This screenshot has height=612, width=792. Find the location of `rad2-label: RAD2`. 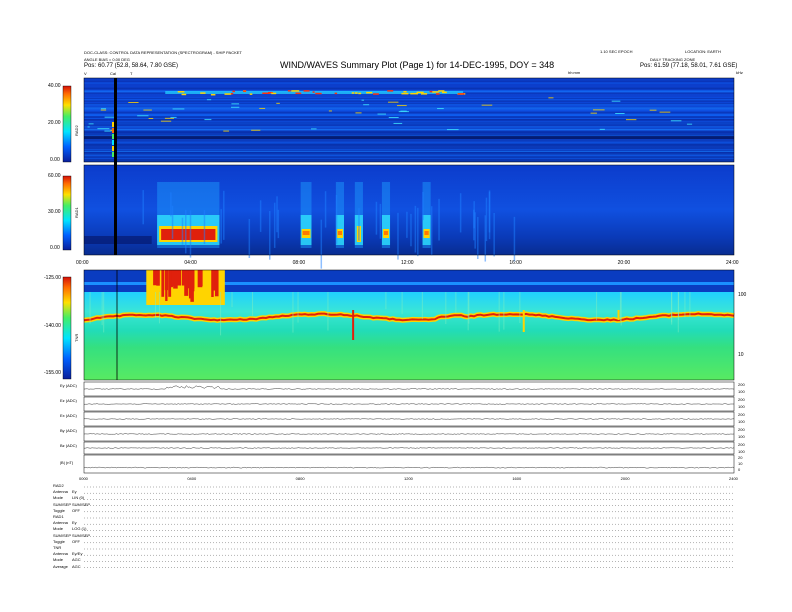

rad2-label: RAD2 is located at coordinates (76, 130).